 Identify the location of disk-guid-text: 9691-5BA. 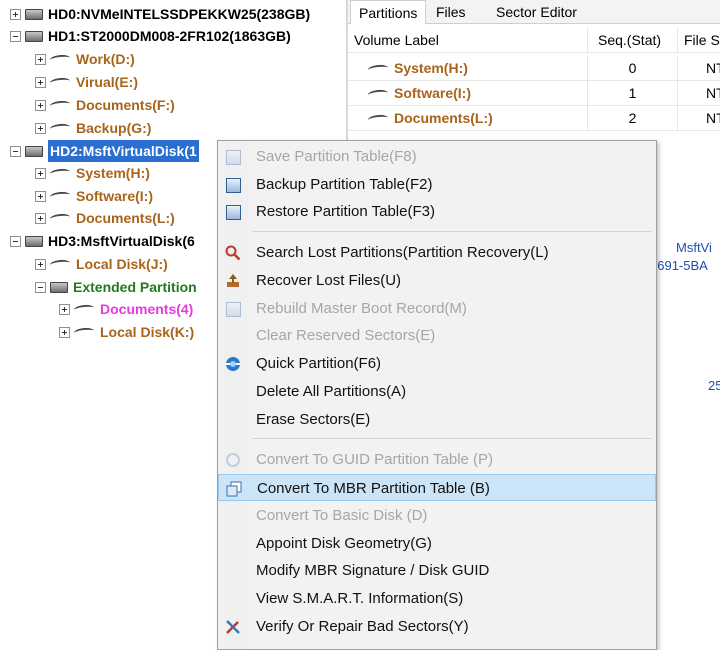
(679, 265).